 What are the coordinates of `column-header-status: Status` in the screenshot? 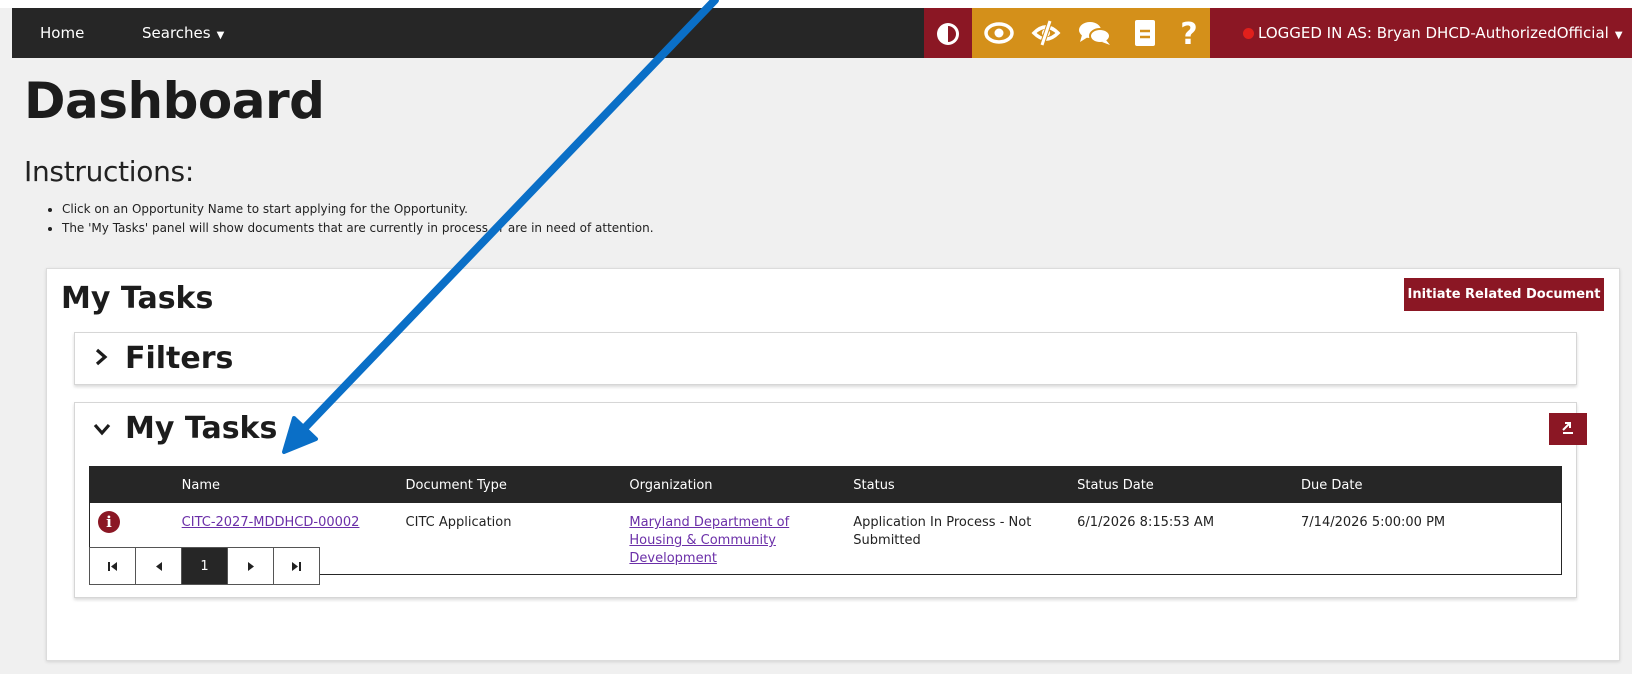 It's located at (963, 484).